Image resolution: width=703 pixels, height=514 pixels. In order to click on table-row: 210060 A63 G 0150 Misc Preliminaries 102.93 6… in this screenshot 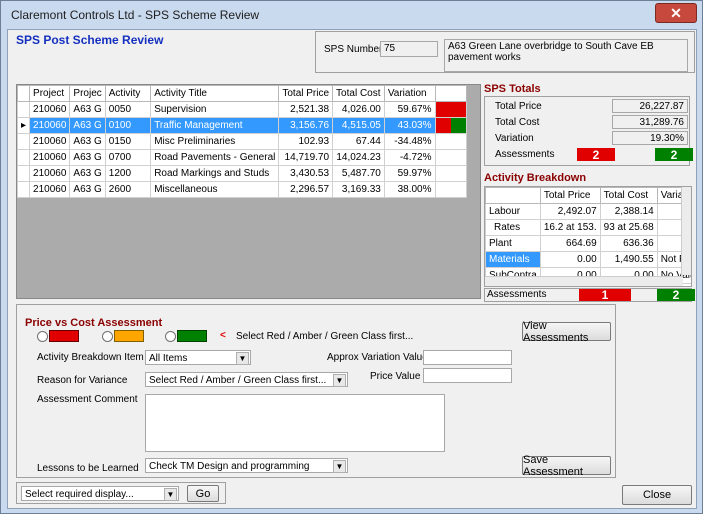, I will do `click(241, 141)`.